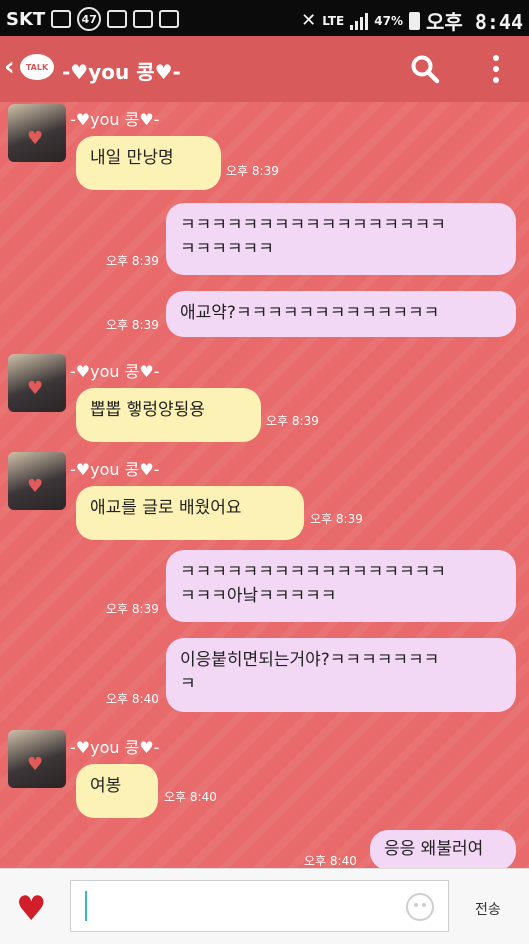 The width and height of the screenshot is (529, 944). I want to click on signal-icon, so click(359, 21).